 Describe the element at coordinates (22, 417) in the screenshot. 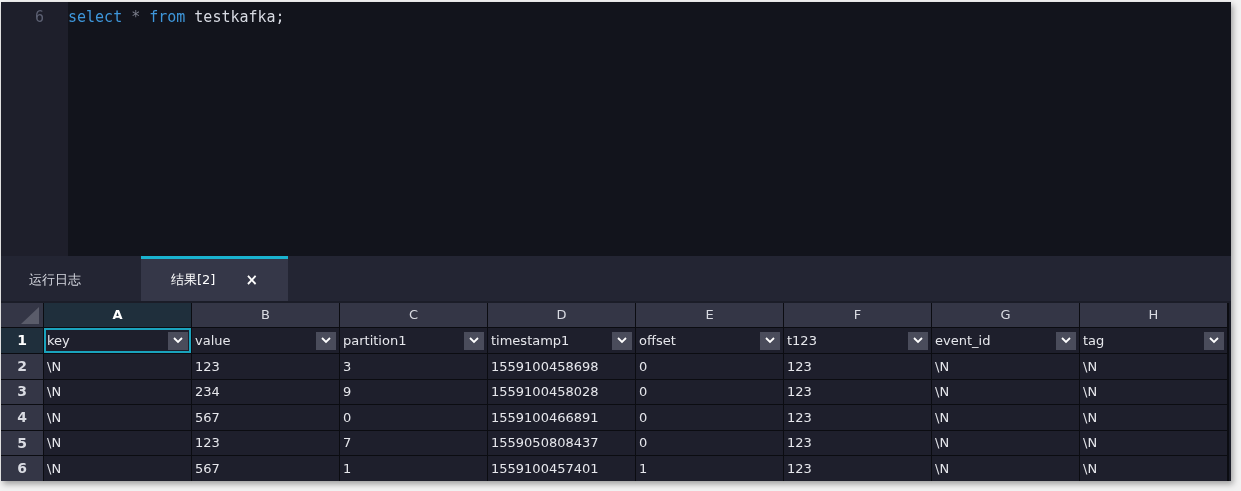

I see `row-number: 4` at that location.